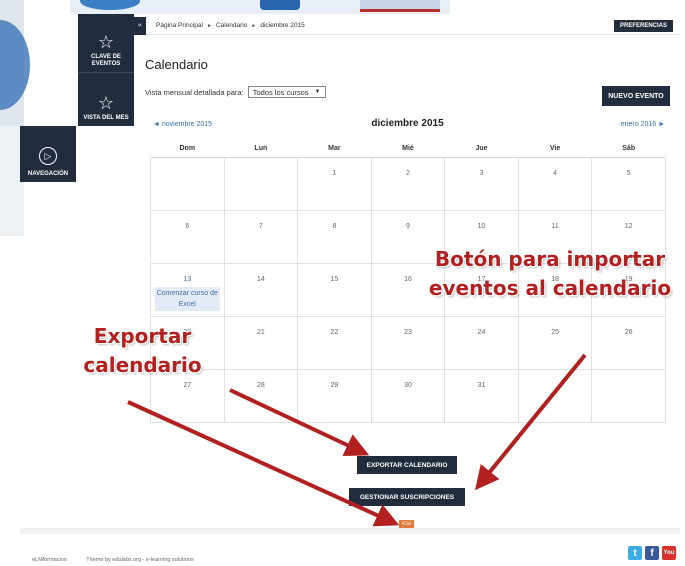  What do you see at coordinates (261, 236) in the screenshot?
I see `calendar-day: 7` at bounding box center [261, 236].